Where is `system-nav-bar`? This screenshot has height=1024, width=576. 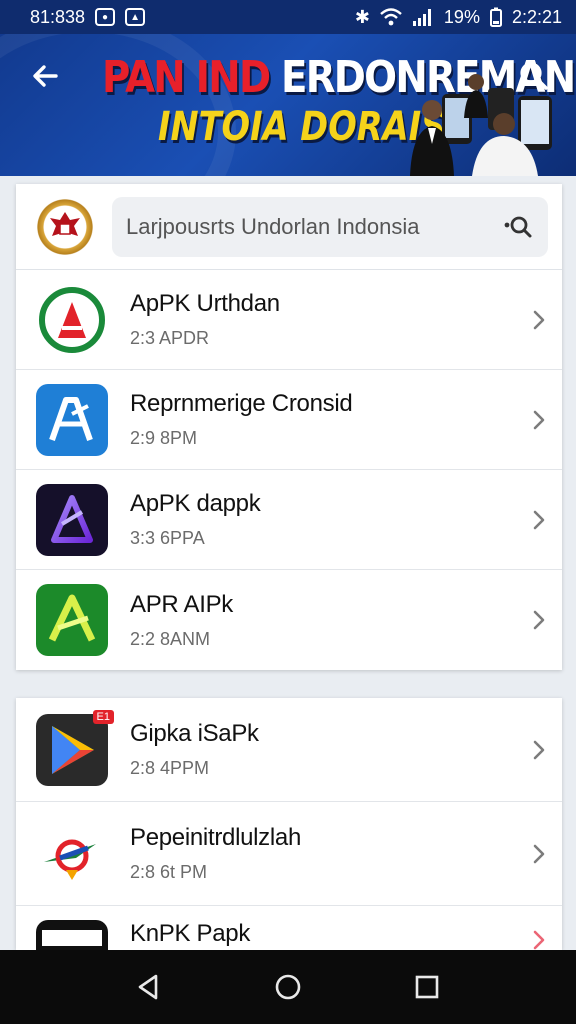
system-nav-bar is located at coordinates (288, 987).